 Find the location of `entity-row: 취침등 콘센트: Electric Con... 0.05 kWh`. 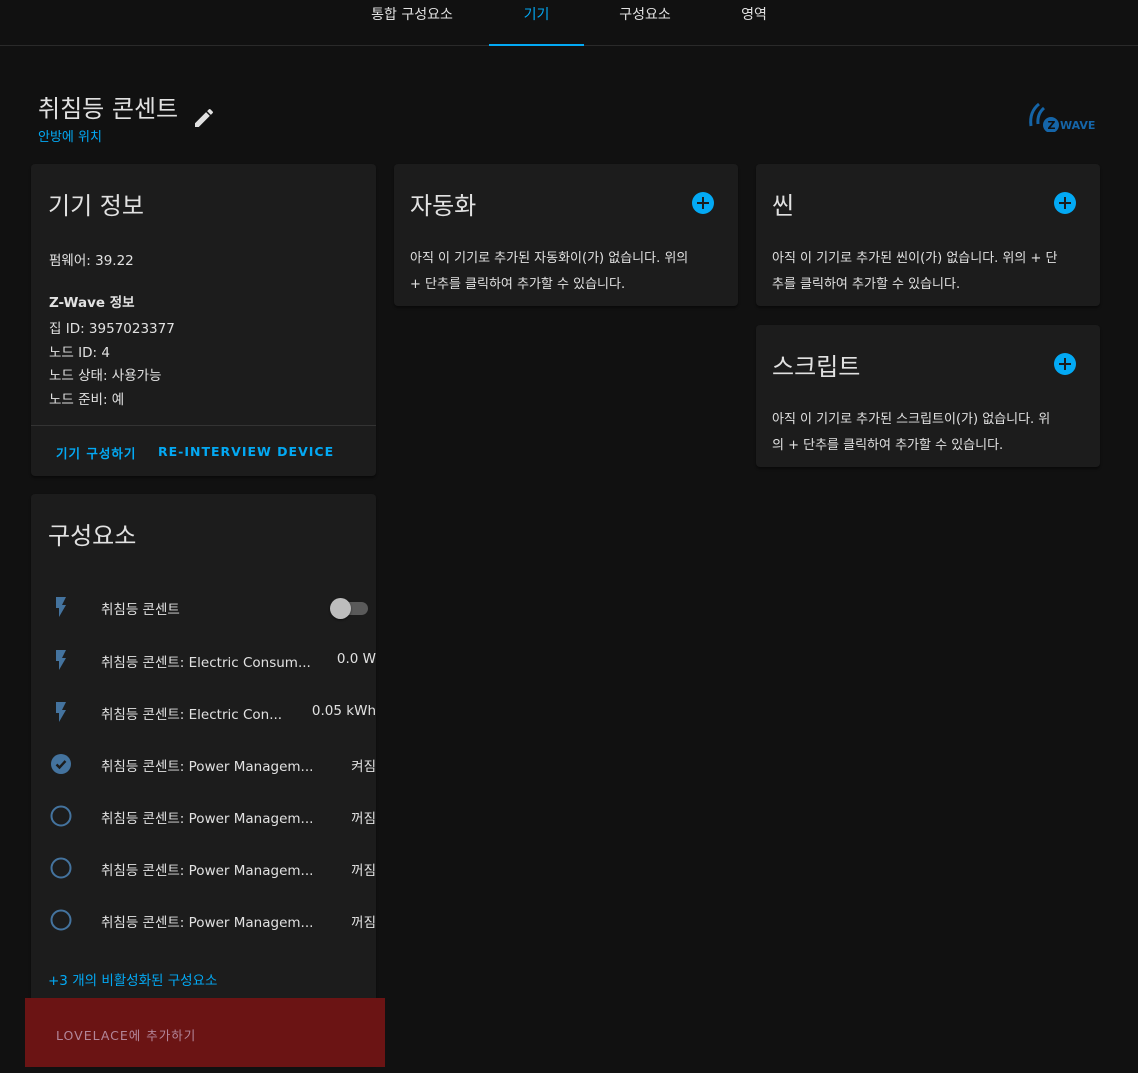

entity-row: 취침등 콘센트: Electric Con... 0.05 kWh is located at coordinates (203, 712).